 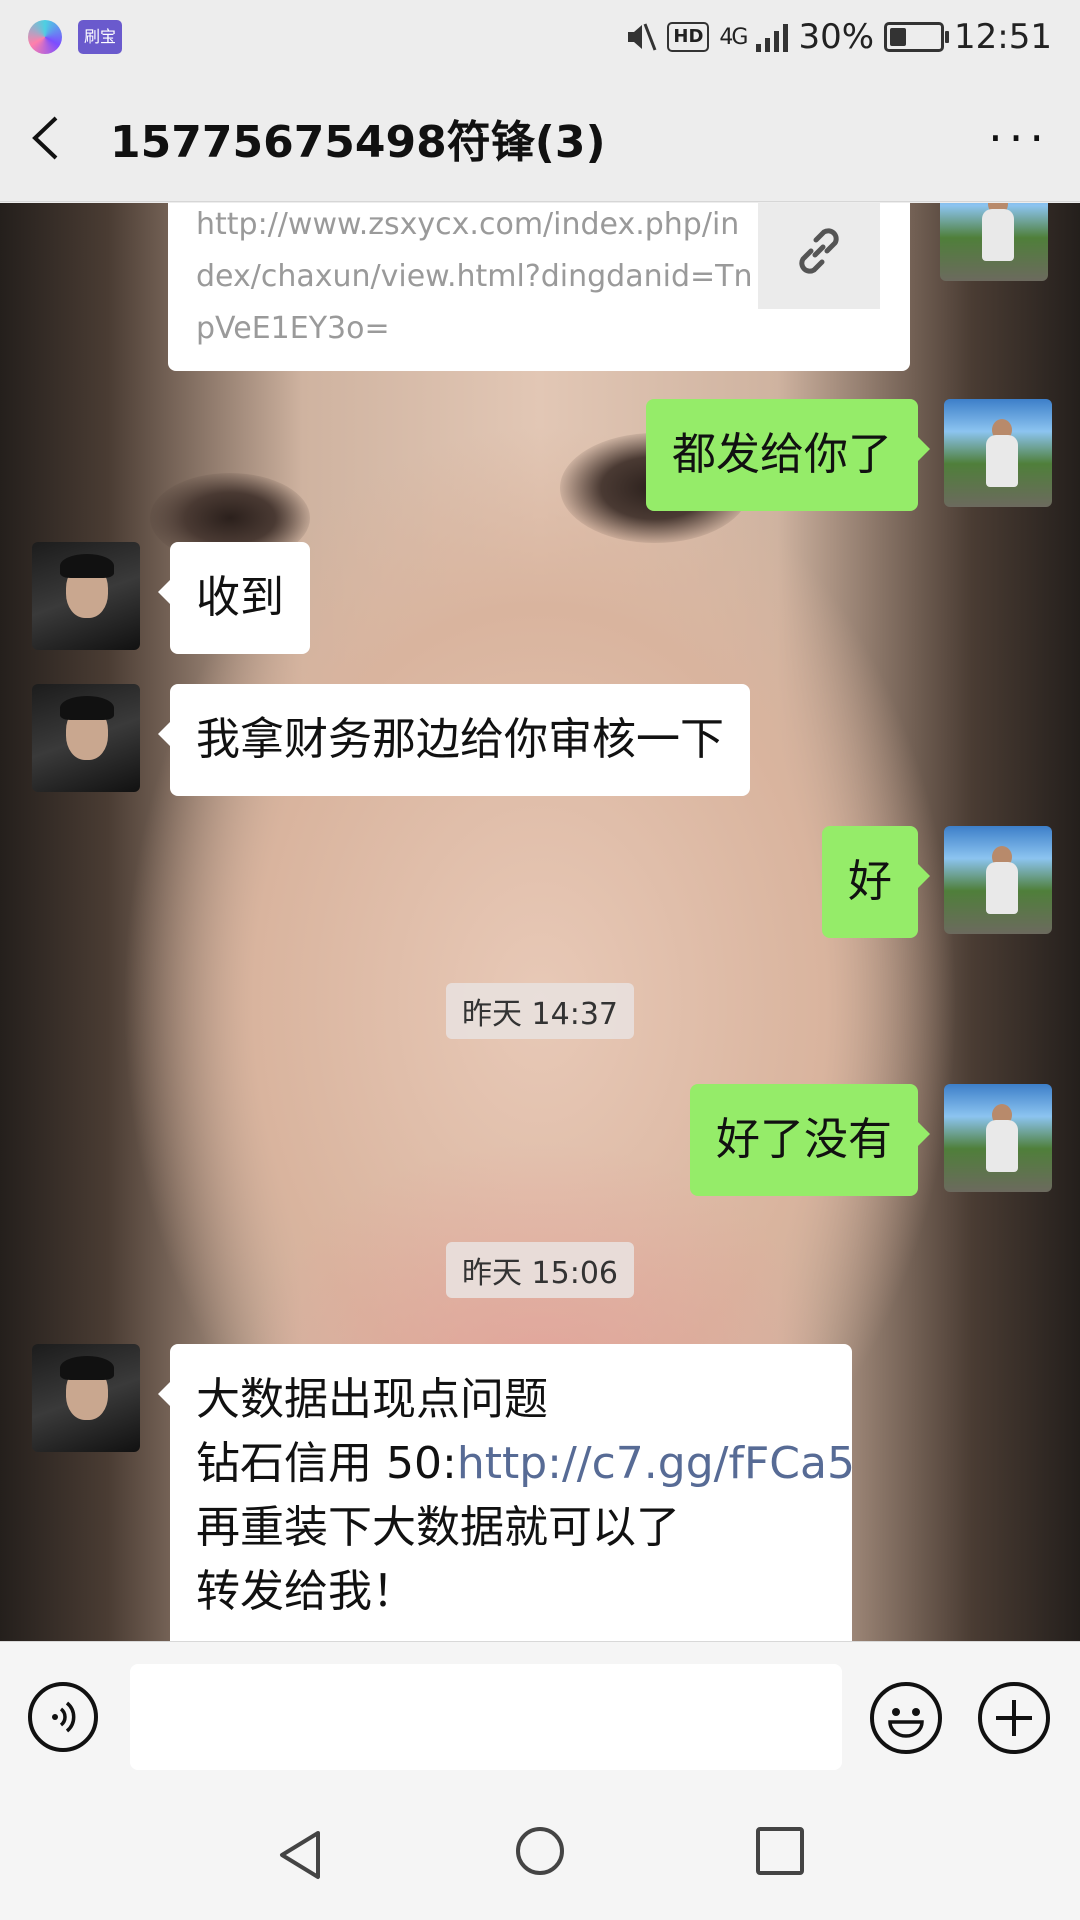 I want to click on chevron-left-icon, so click(x=45, y=137).